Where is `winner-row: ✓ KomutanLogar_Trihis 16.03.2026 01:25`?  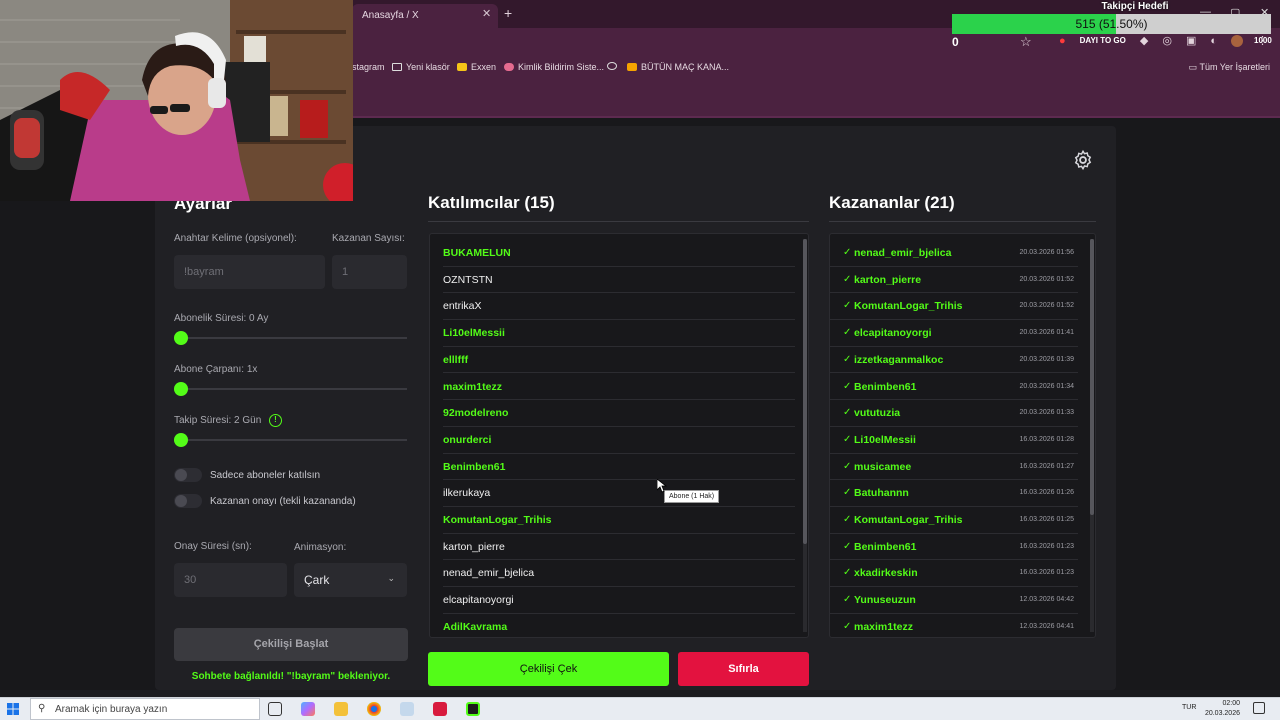
winner-row: ✓ KomutanLogar_Trihis 16.03.2026 01:25 is located at coordinates (954, 520).